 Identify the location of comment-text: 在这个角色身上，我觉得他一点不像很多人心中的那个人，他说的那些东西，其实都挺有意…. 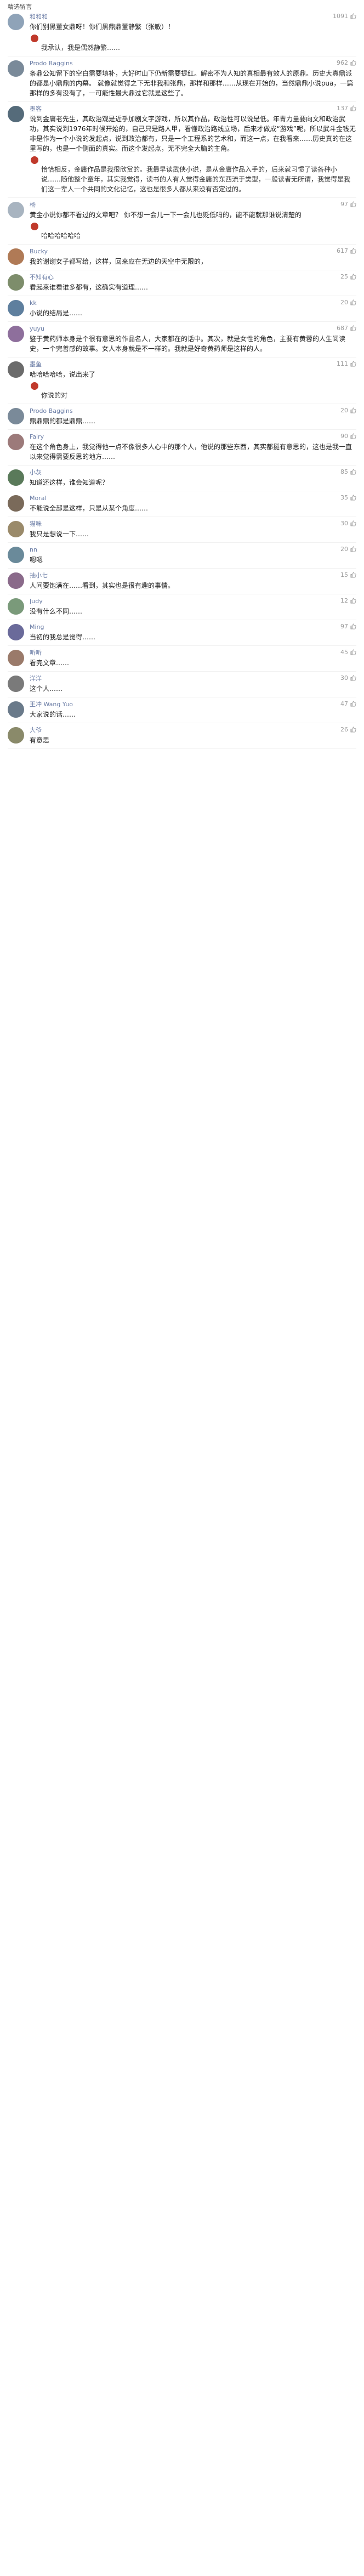
(191, 452).